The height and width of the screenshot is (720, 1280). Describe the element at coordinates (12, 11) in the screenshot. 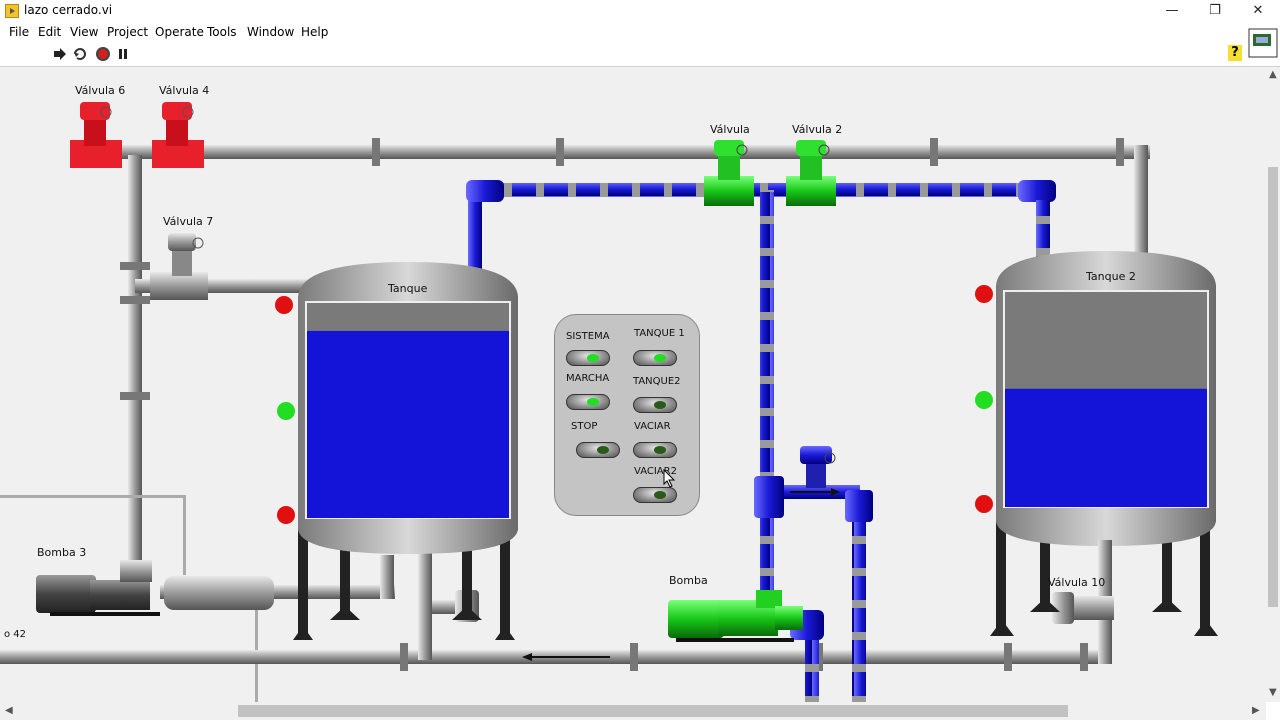

I see `labview-vi-icon` at that location.